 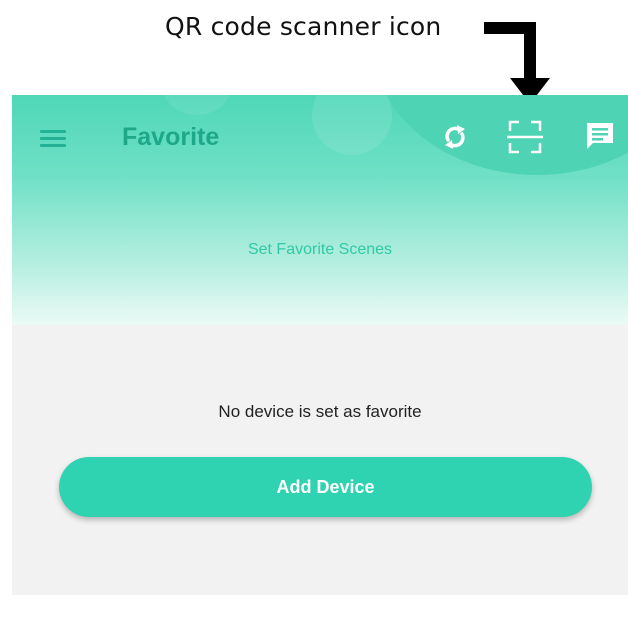 What do you see at coordinates (55, 138) in the screenshot?
I see `menu-icon` at bounding box center [55, 138].